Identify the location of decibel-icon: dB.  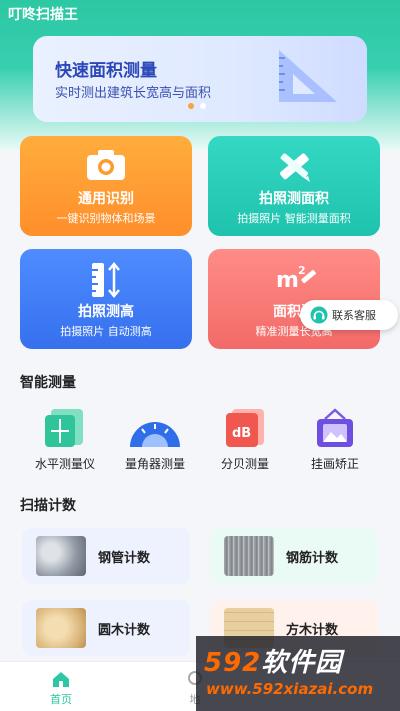
(245, 428).